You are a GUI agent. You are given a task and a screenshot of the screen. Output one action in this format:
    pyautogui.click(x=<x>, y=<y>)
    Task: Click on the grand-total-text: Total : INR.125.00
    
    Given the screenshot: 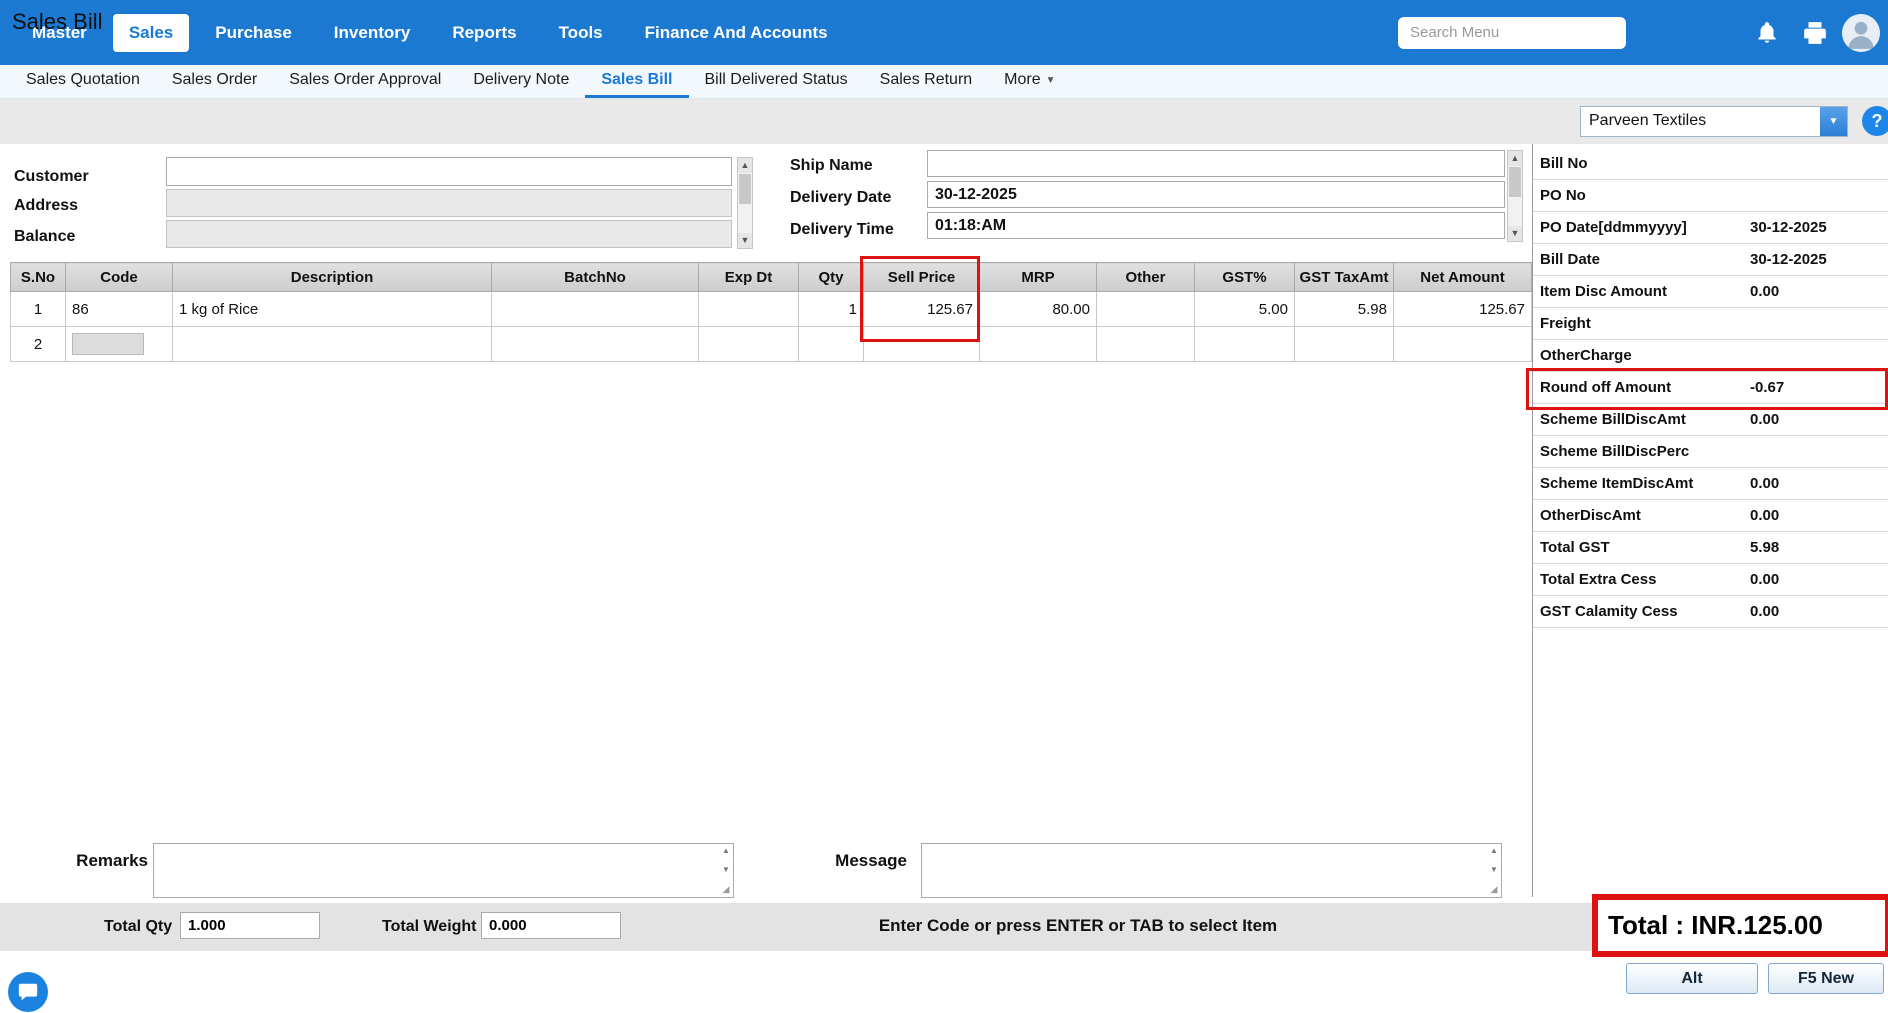 What is the action you would take?
    pyautogui.click(x=1715, y=925)
    